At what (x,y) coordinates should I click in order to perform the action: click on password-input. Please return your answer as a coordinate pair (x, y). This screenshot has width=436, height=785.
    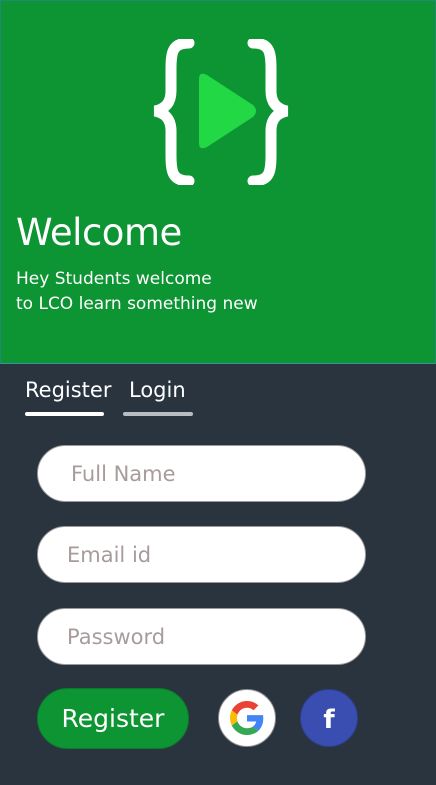
    Looking at the image, I should click on (201, 636).